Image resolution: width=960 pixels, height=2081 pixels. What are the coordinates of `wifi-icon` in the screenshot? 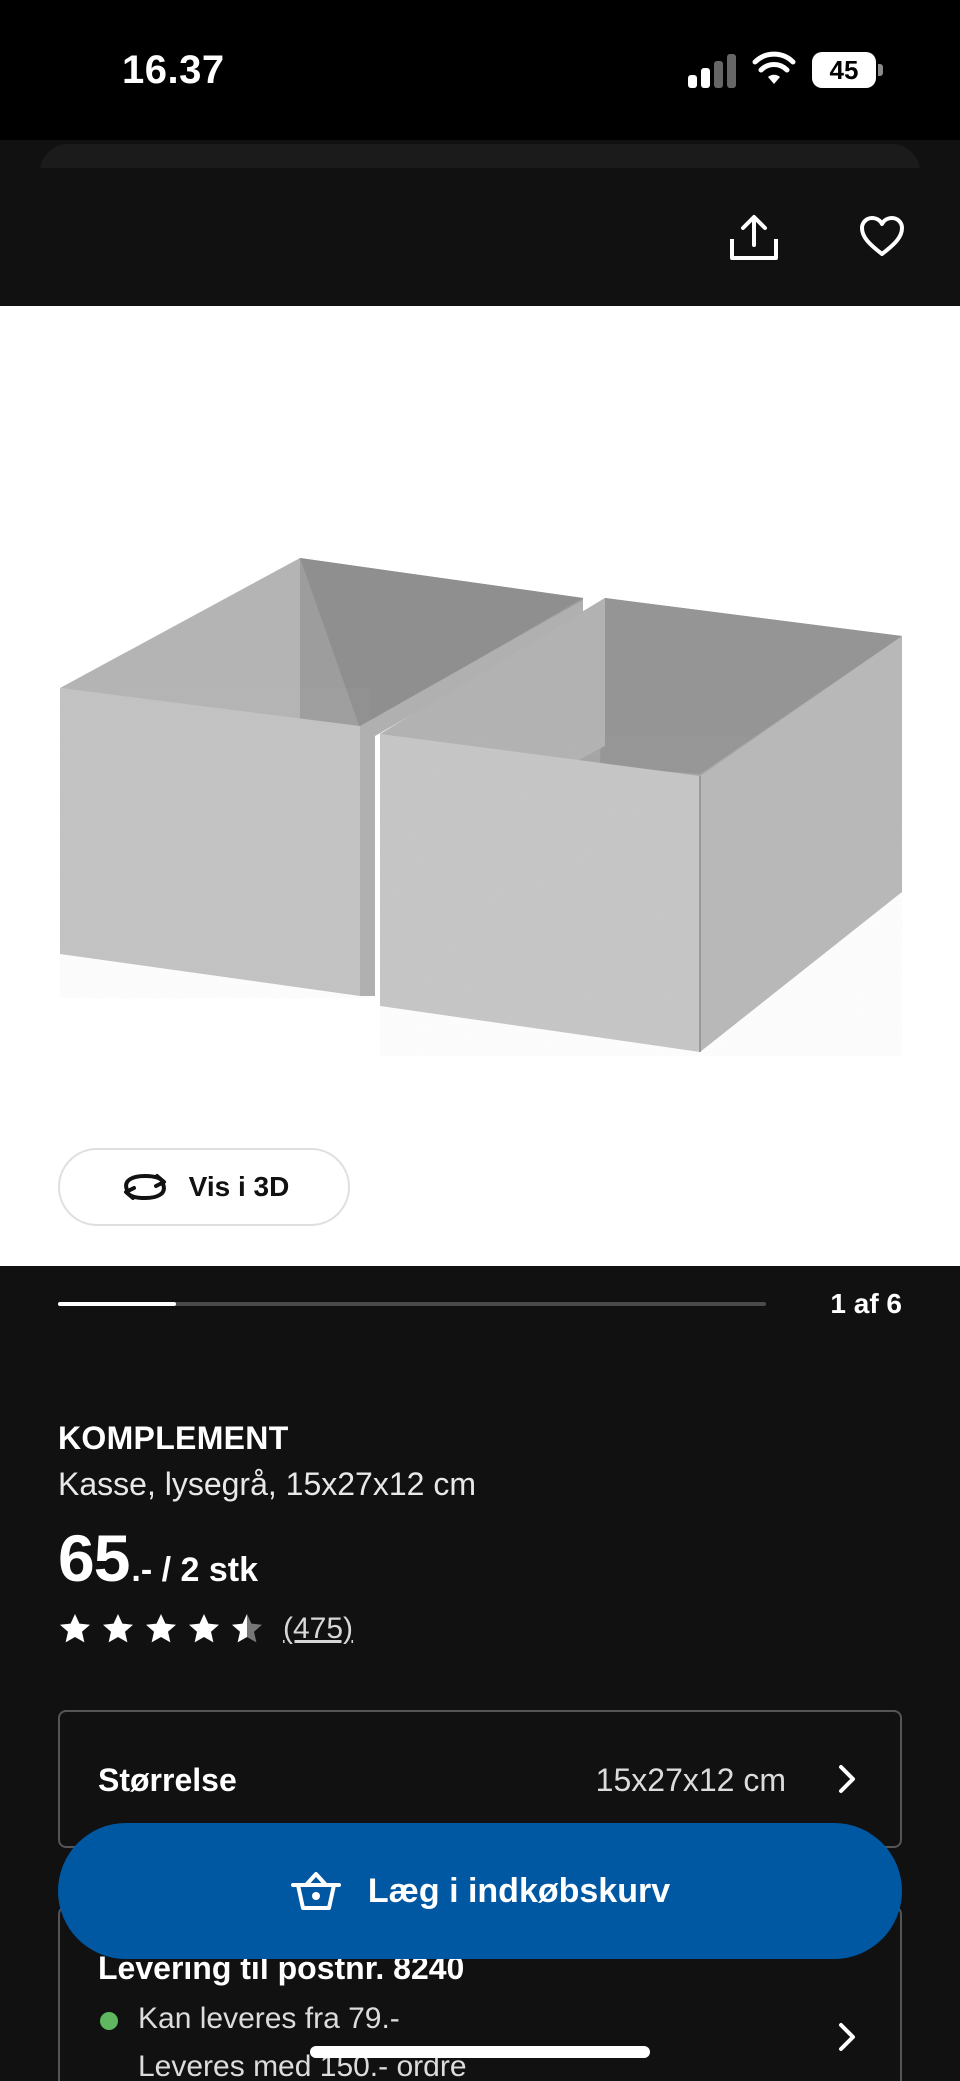 It's located at (774, 67).